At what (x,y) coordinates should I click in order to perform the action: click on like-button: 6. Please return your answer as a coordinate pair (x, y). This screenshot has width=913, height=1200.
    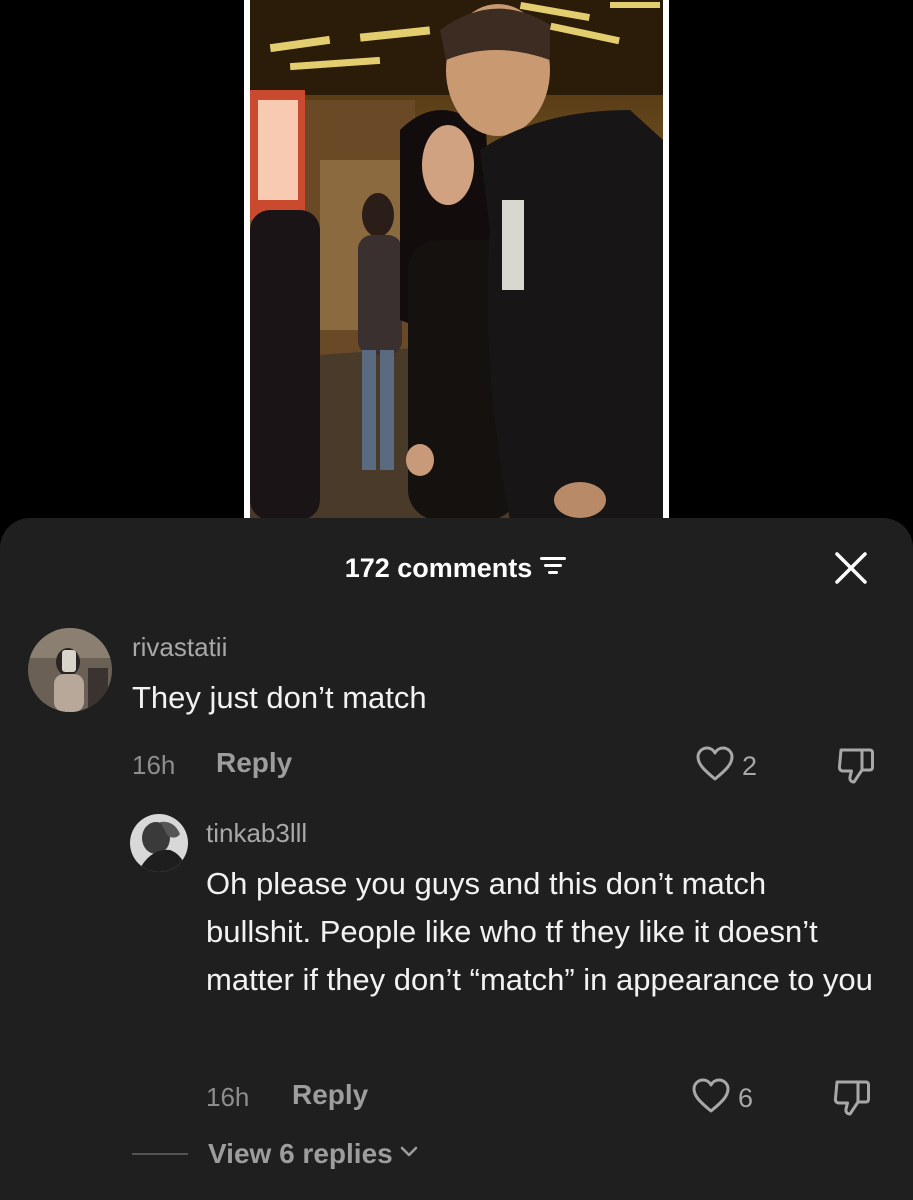
    Looking at the image, I should click on (722, 1098).